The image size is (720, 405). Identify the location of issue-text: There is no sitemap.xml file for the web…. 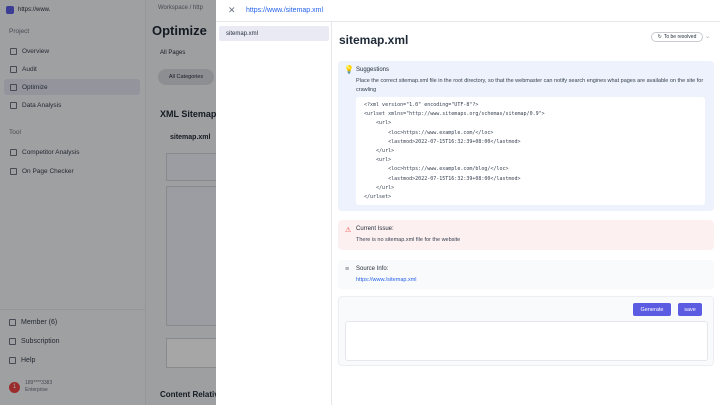
(408, 240).